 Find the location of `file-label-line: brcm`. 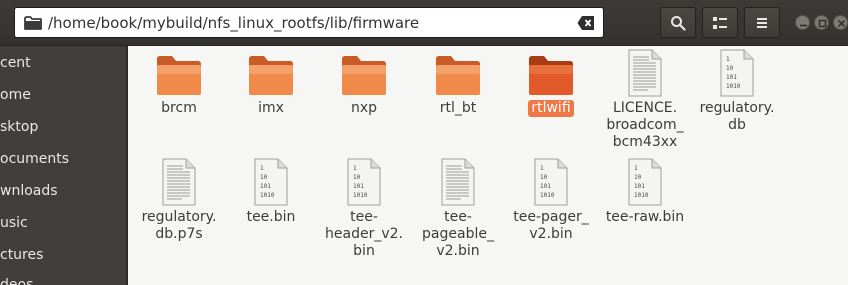

file-label-line: brcm is located at coordinates (179, 108).